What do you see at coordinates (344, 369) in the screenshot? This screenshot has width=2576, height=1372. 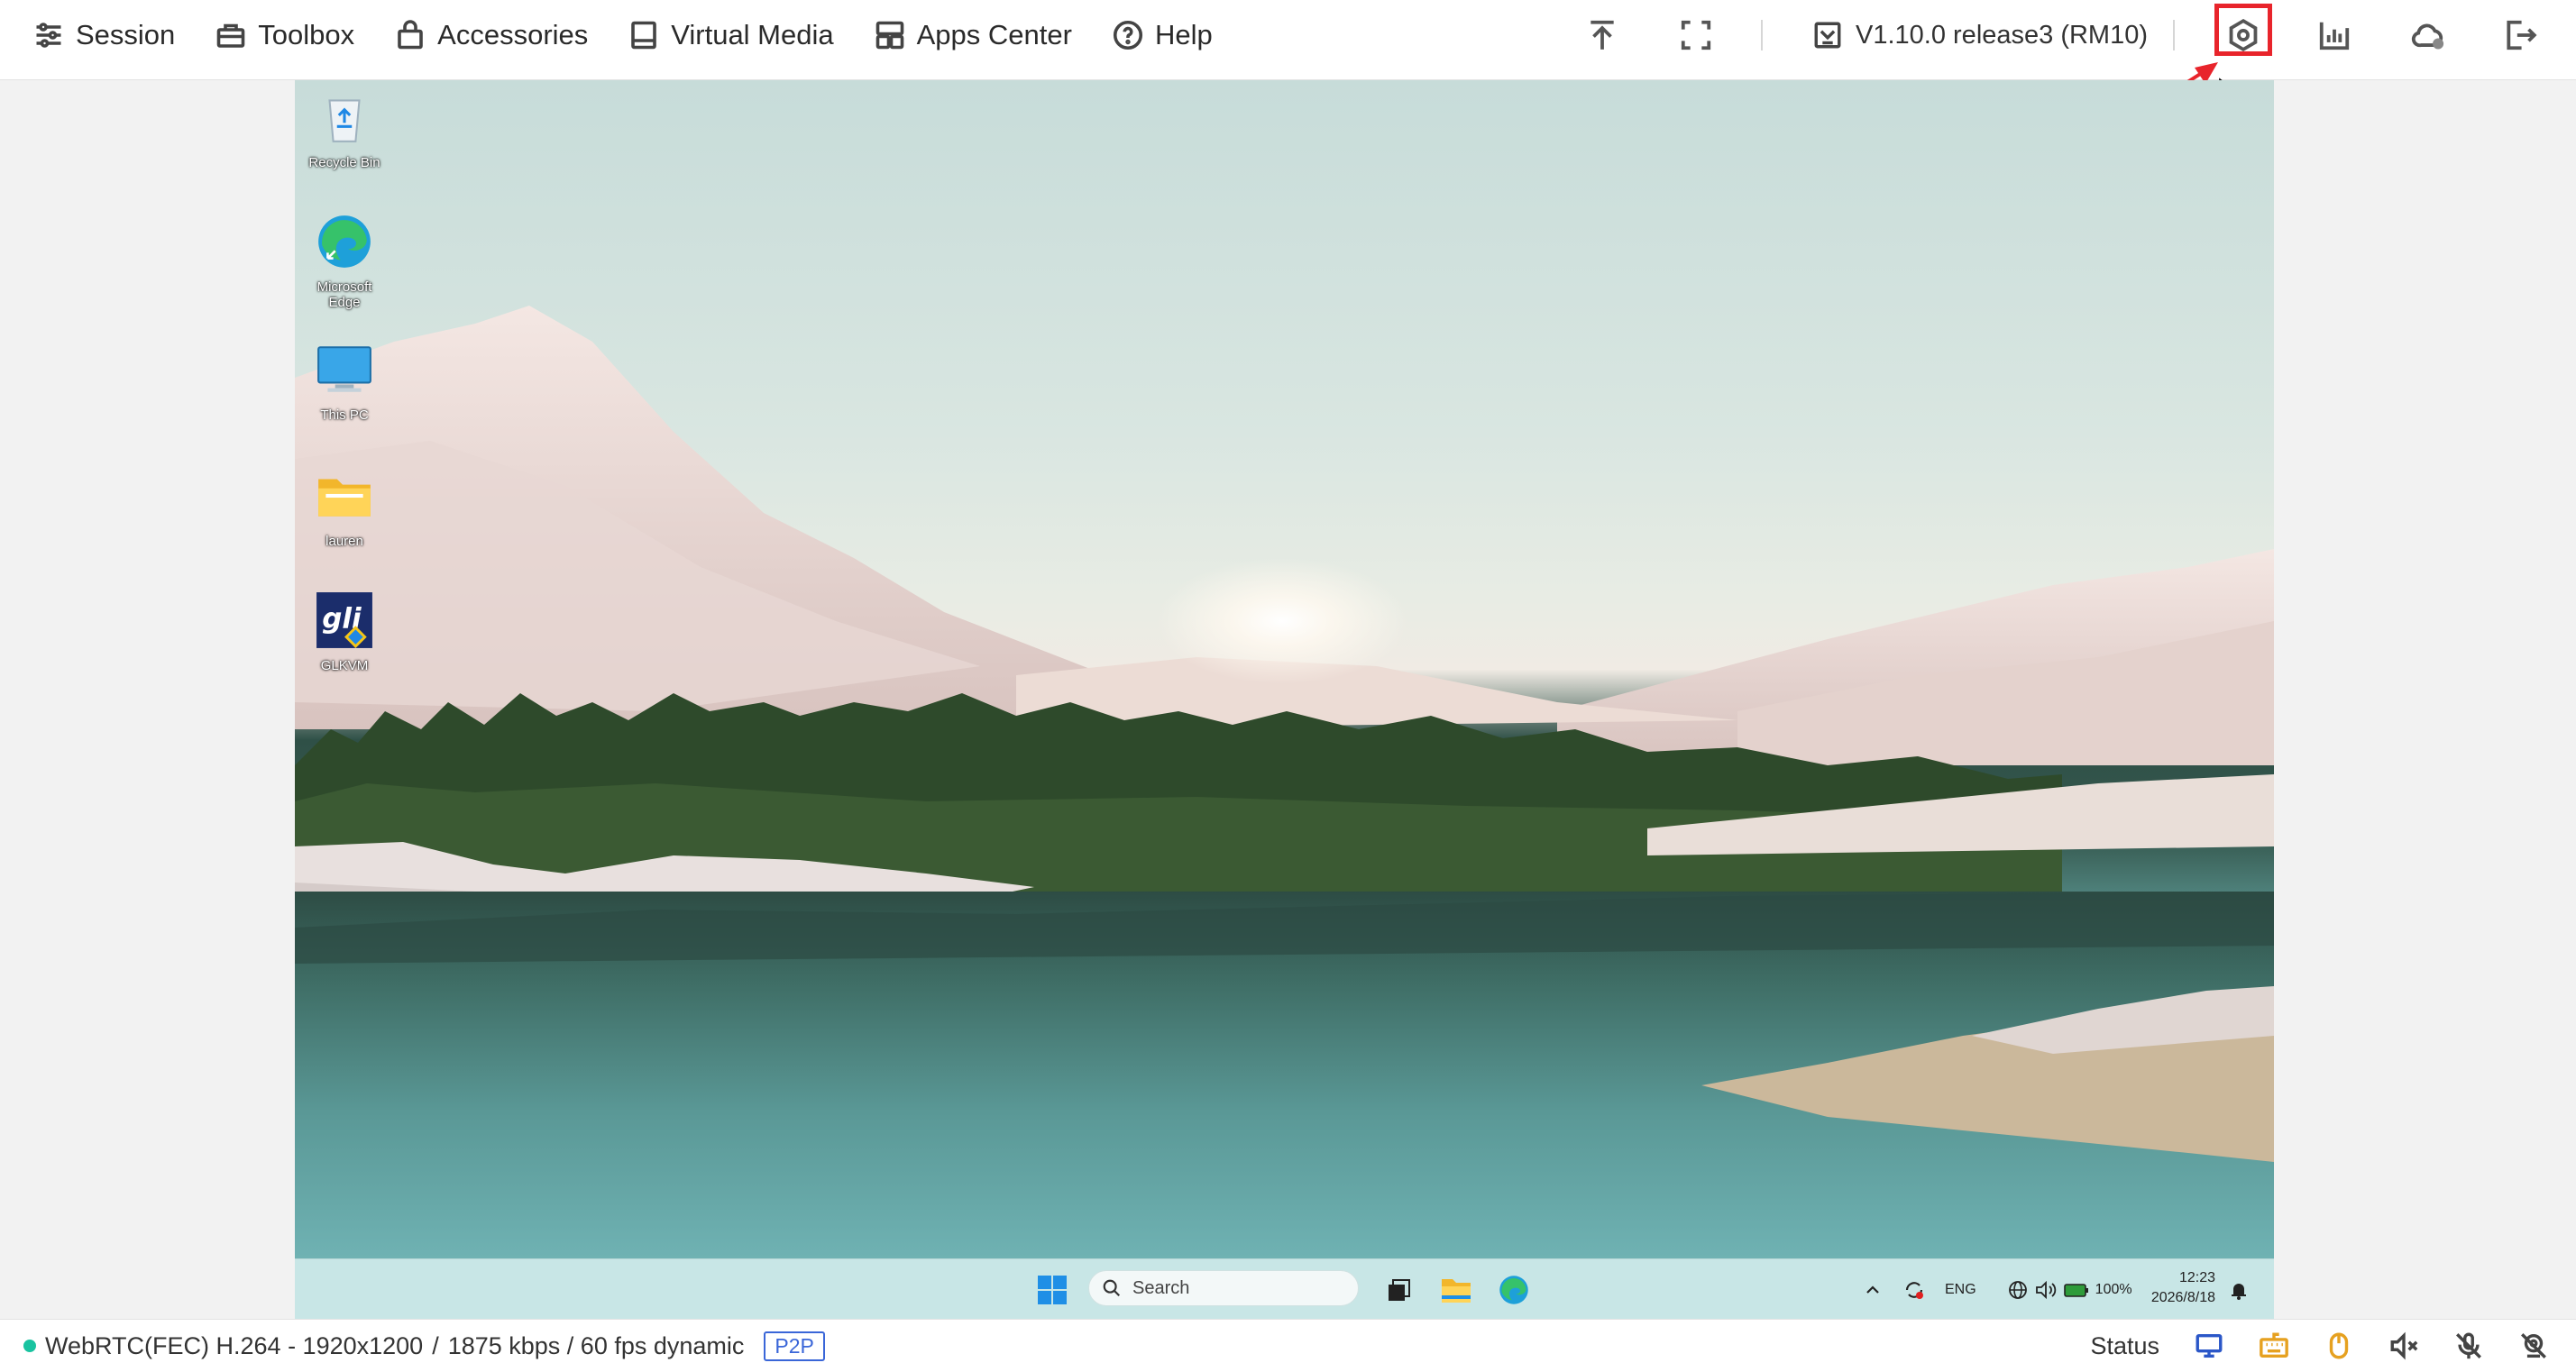 I see `monitor-icon` at bounding box center [344, 369].